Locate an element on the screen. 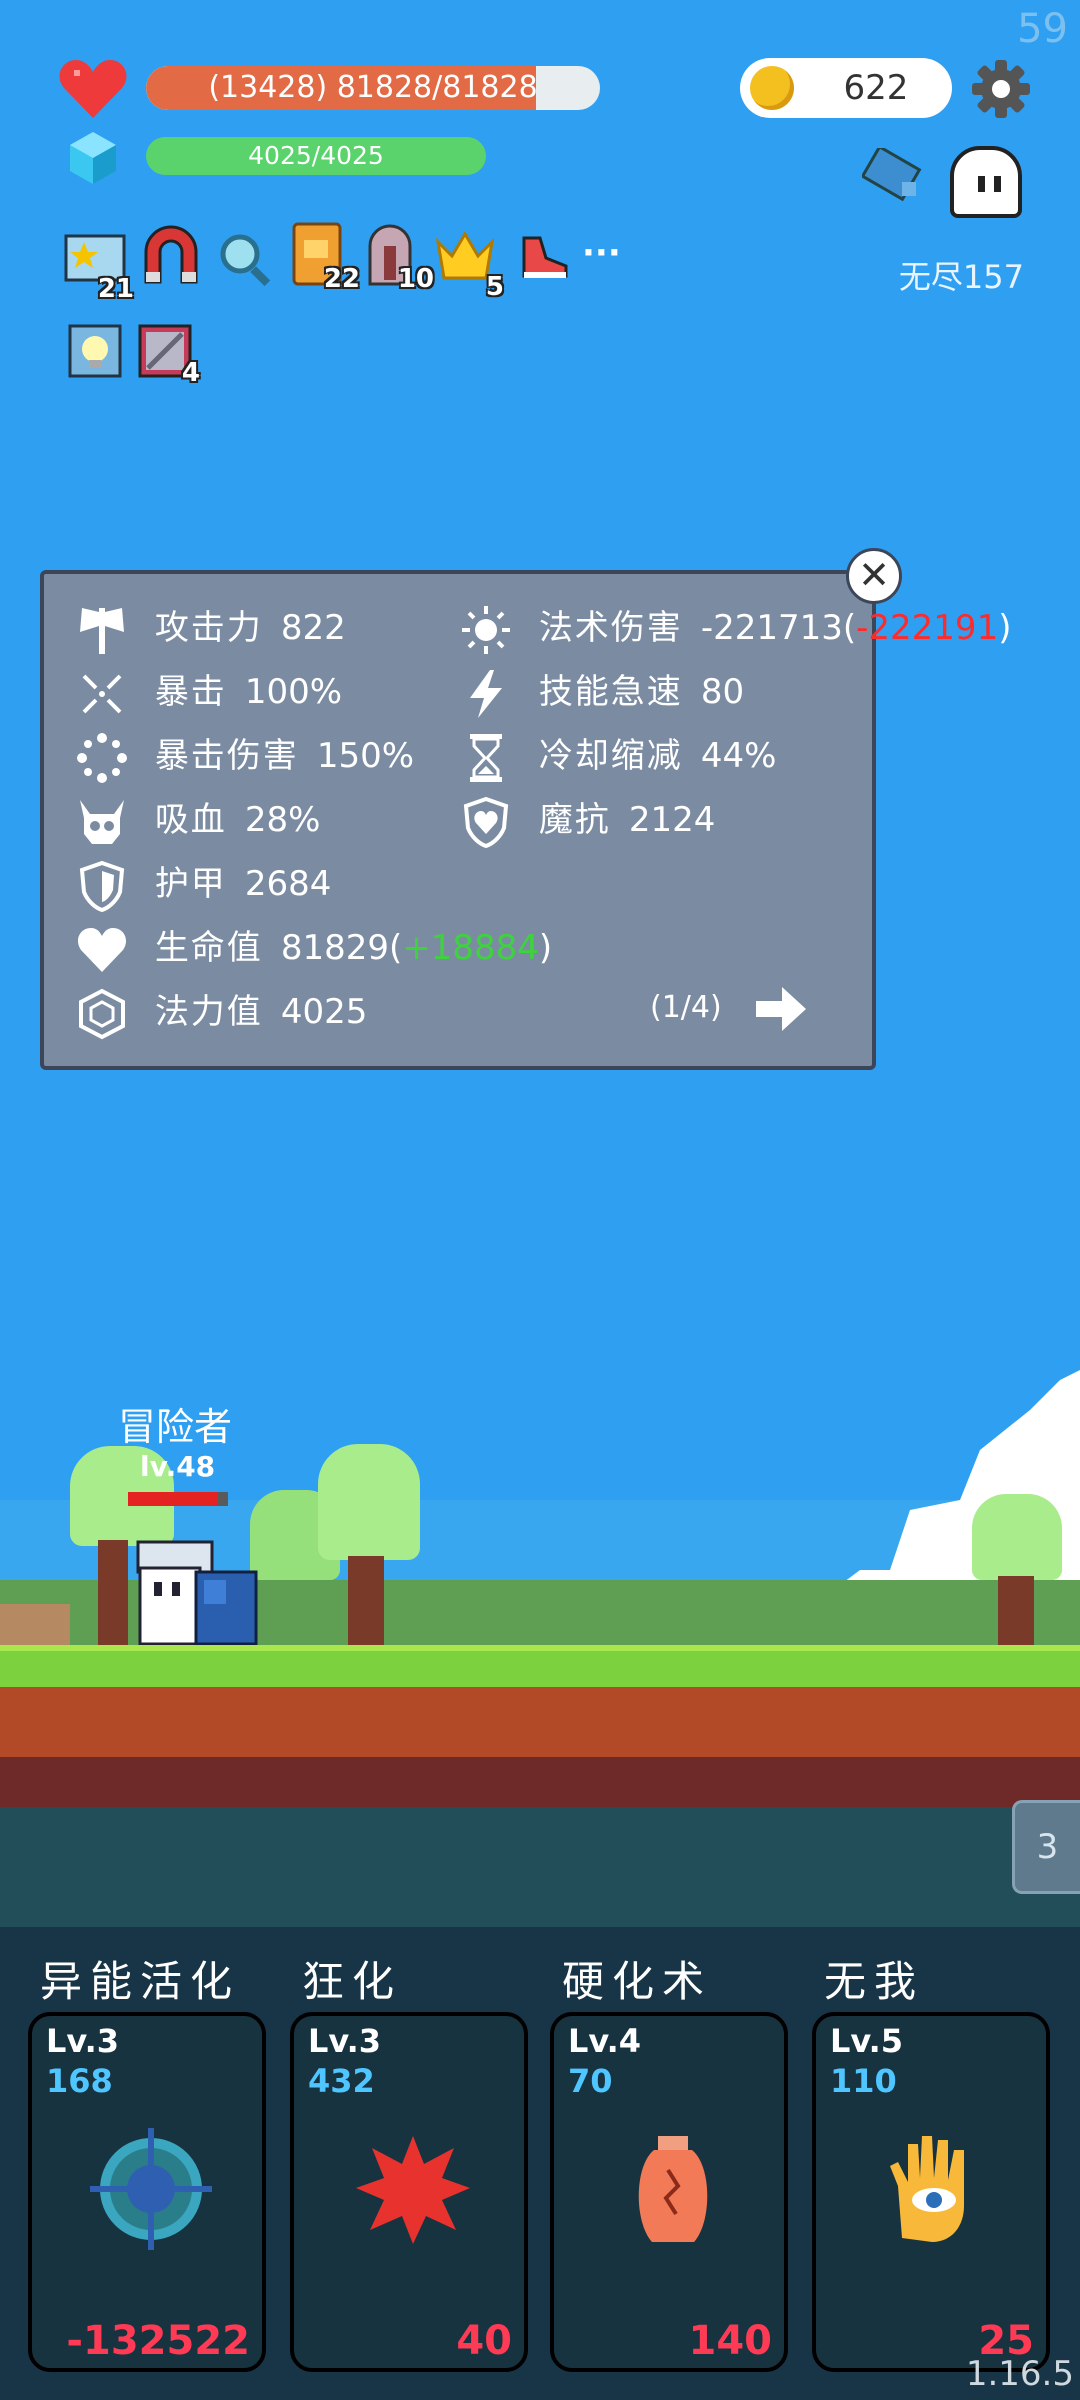 This screenshot has height=2400, width=1080. skill-level: Lv.4 is located at coordinates (605, 2041).